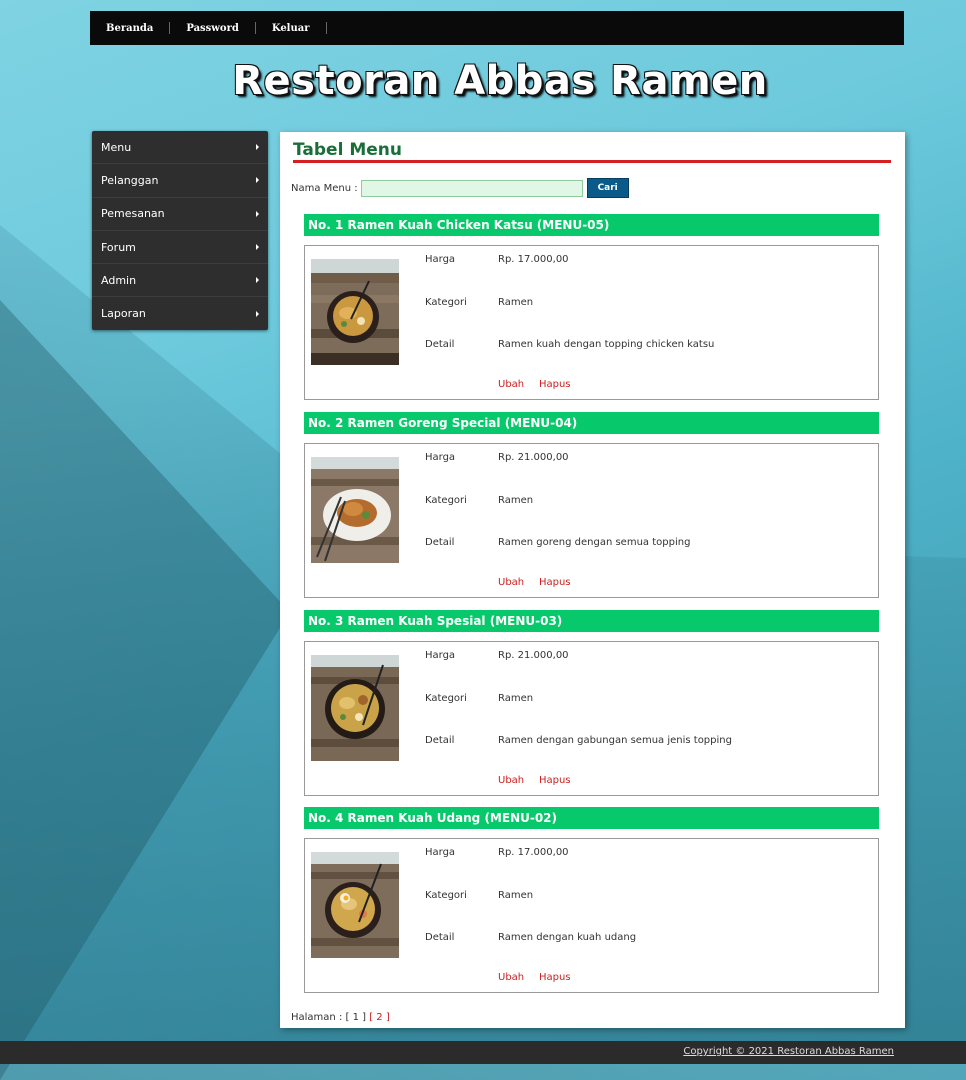 Image resolution: width=966 pixels, height=1080 pixels. Describe the element at coordinates (607, 188) in the screenshot. I see `search-button: Cari` at that location.